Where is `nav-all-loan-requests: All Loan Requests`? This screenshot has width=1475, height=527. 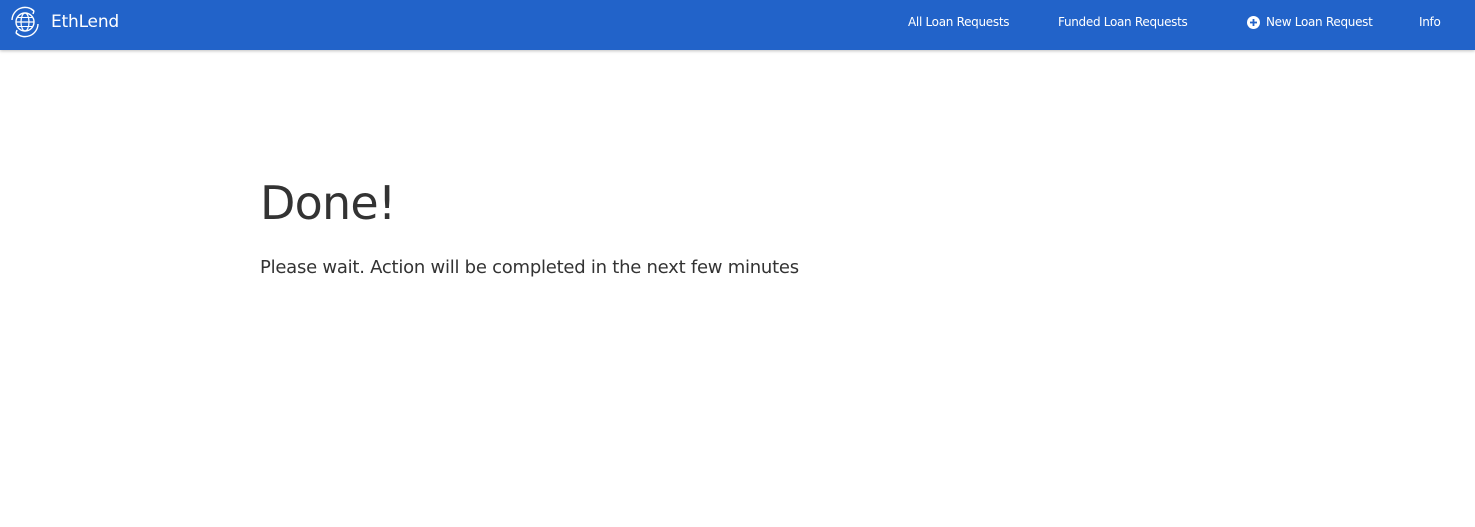
nav-all-loan-requests: All Loan Requests is located at coordinates (958, 22).